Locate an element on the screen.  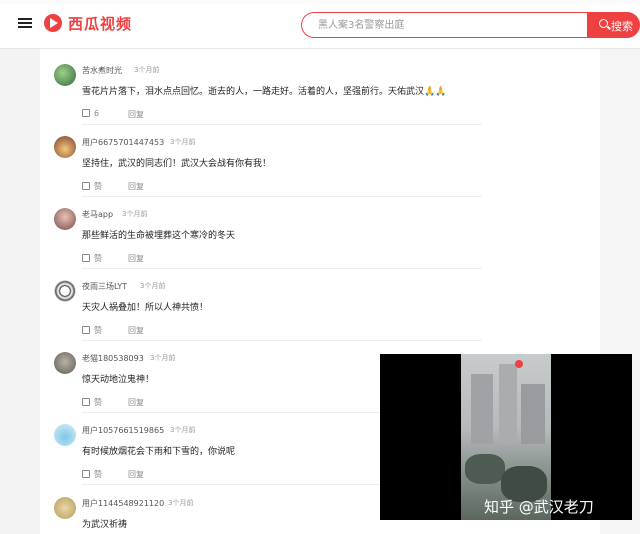
search-input is located at coordinates (443, 25).